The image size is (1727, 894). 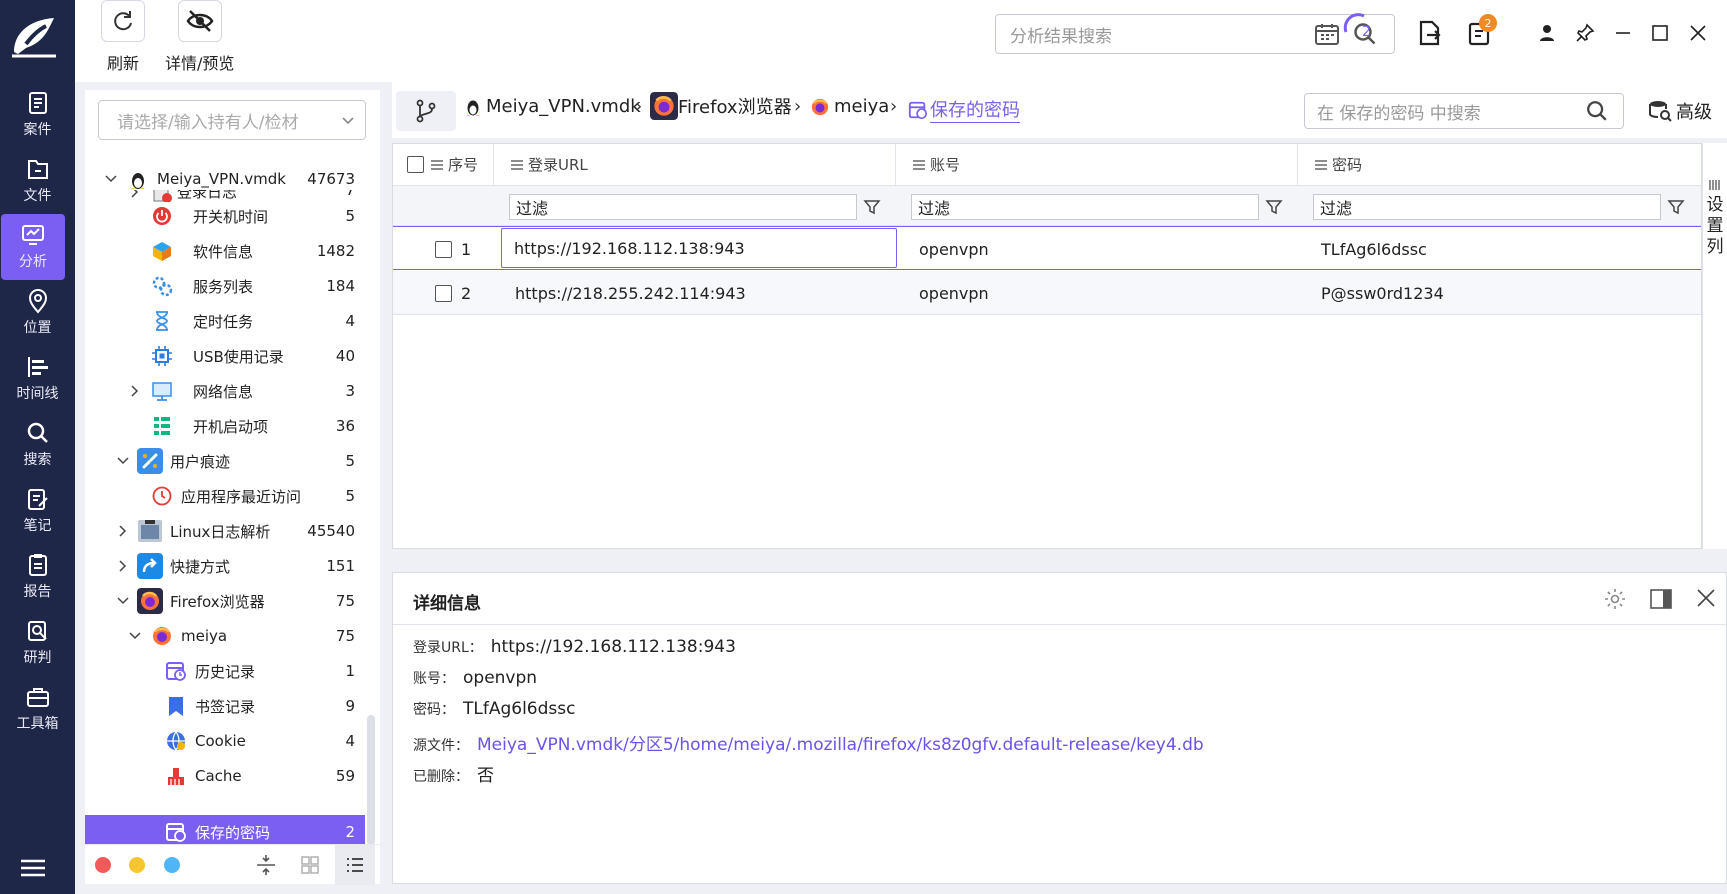 I want to click on tree-item-software: 软件信息 1482, so click(x=225, y=251).